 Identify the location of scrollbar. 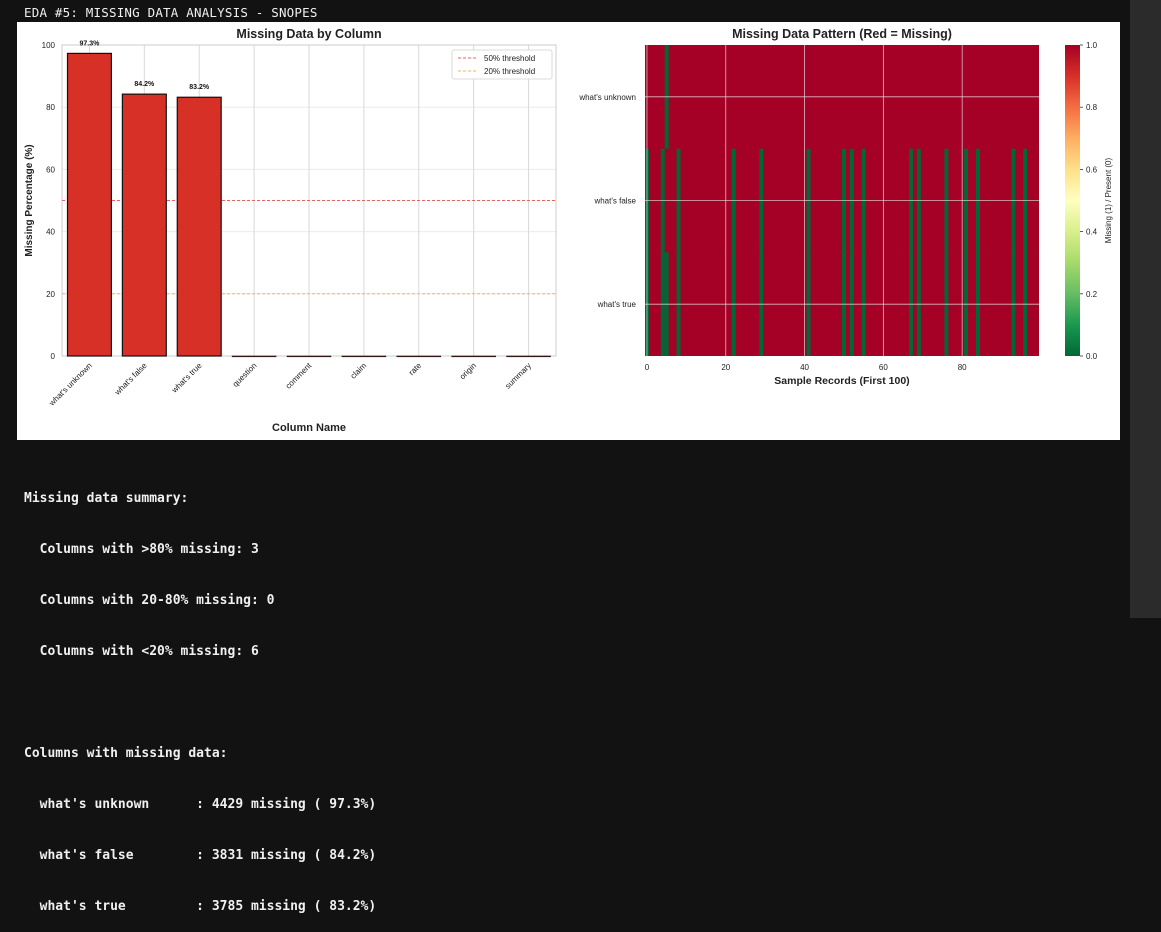
(1145, 309).